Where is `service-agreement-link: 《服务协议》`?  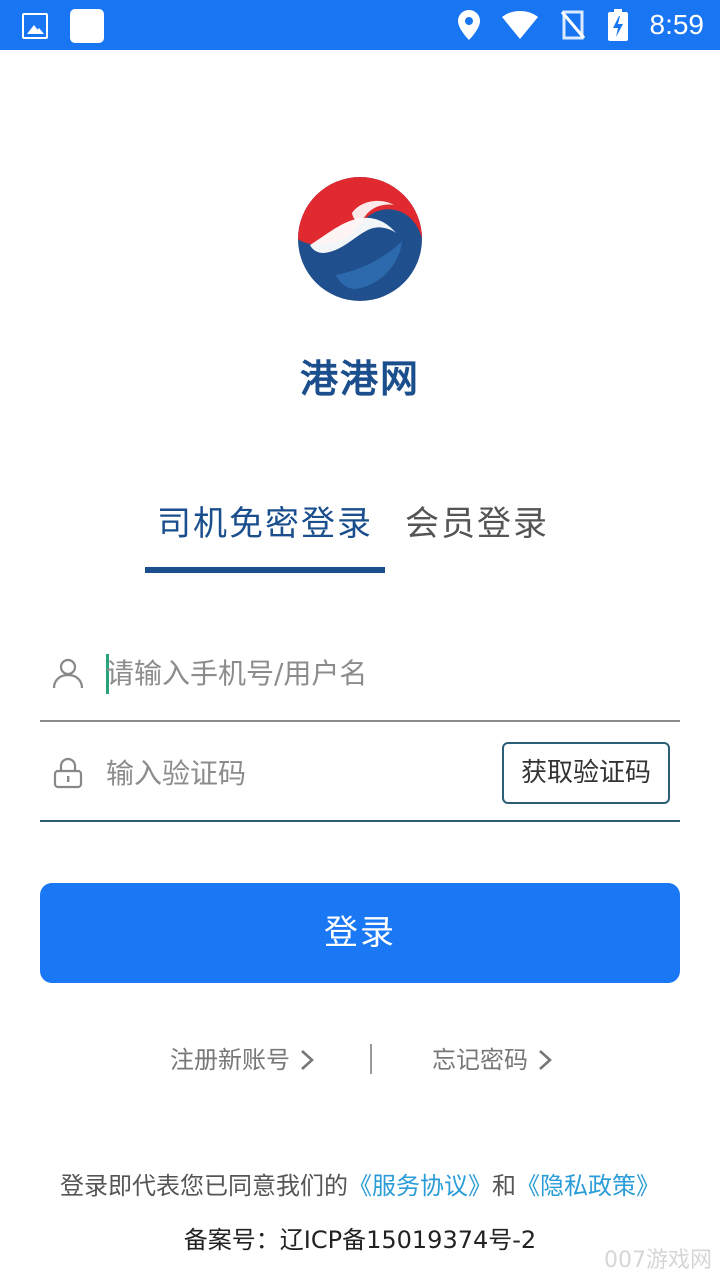
service-agreement-link: 《服务协议》 is located at coordinates (420, 1186).